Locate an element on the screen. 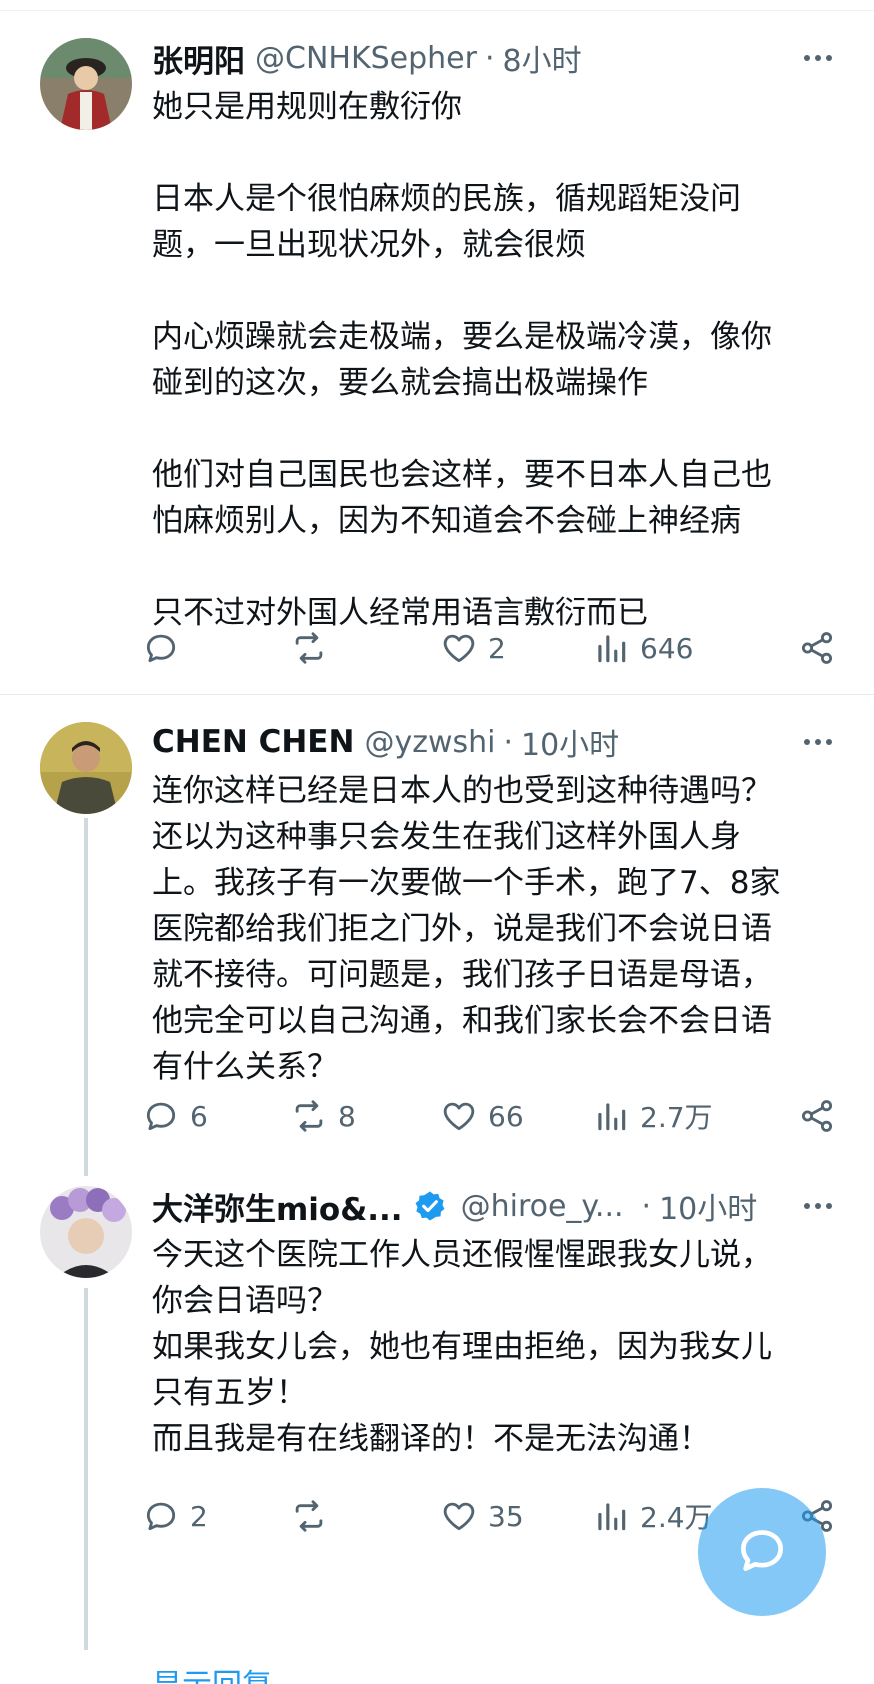 The image size is (874, 1684). views-count: 646 is located at coordinates (667, 648).